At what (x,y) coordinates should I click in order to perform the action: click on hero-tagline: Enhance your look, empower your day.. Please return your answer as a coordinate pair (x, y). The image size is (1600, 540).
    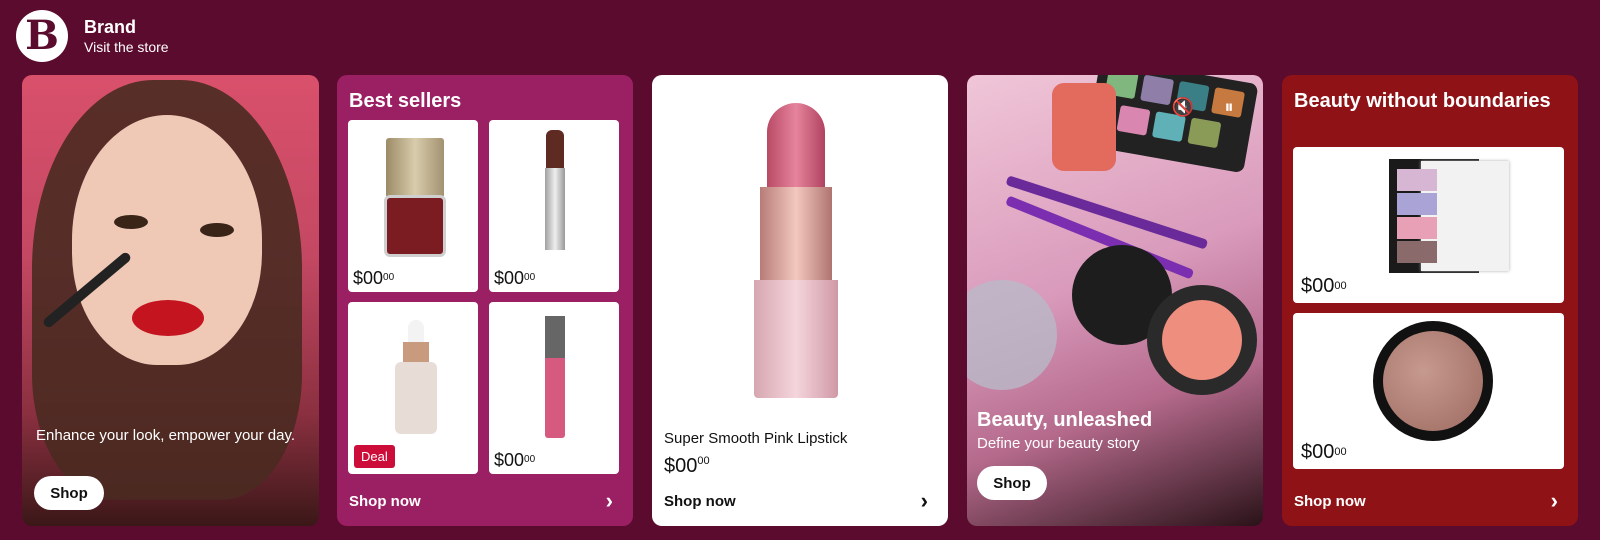
    Looking at the image, I should click on (166, 435).